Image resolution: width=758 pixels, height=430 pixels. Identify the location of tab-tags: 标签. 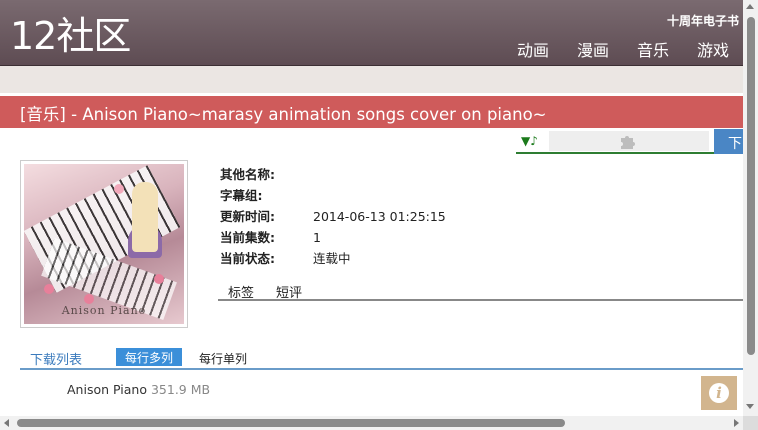
(241, 291).